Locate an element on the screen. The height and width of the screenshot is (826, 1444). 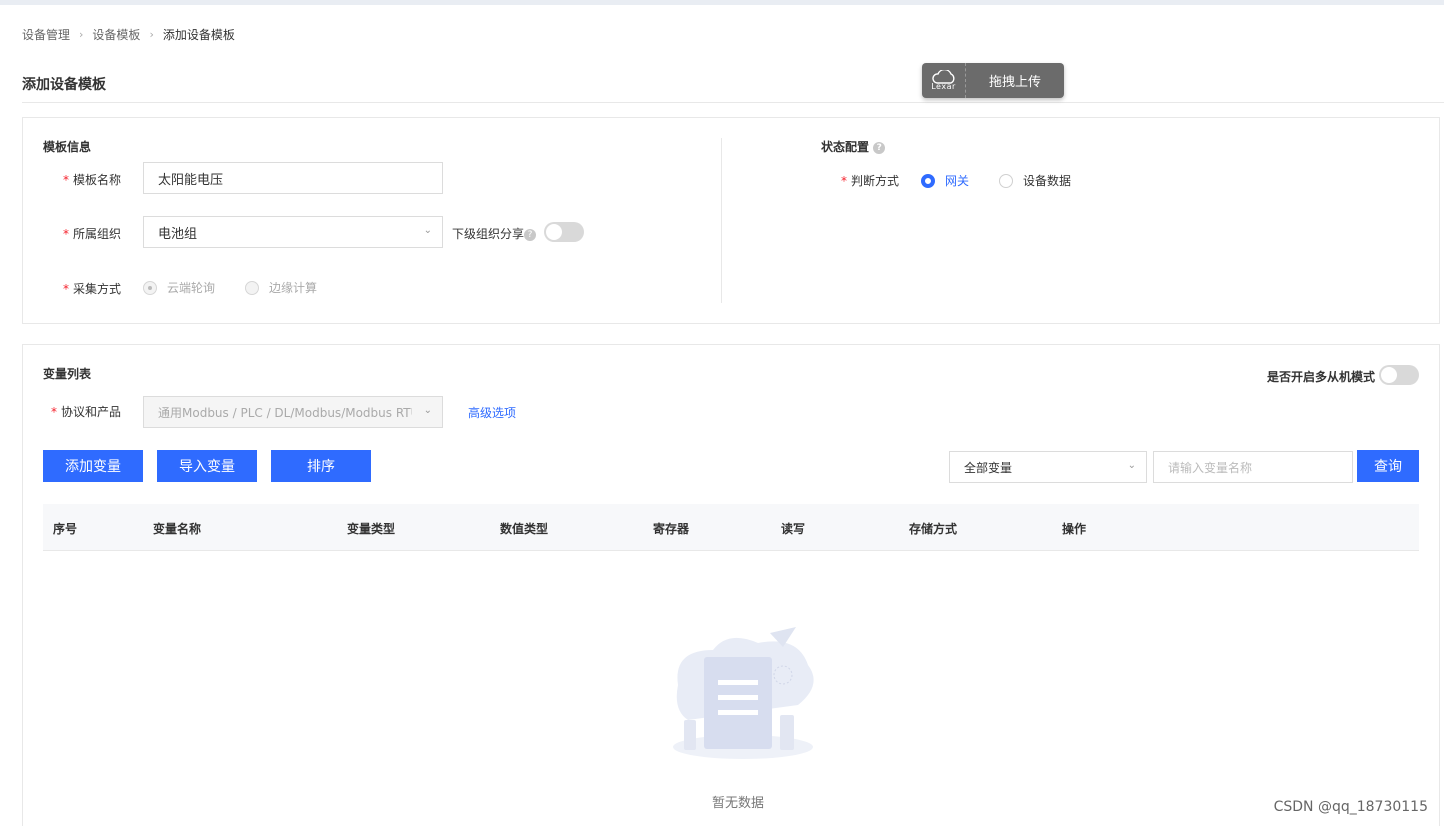
drag-upload-overlay: Lexar 拖拽上传 is located at coordinates (993, 80).